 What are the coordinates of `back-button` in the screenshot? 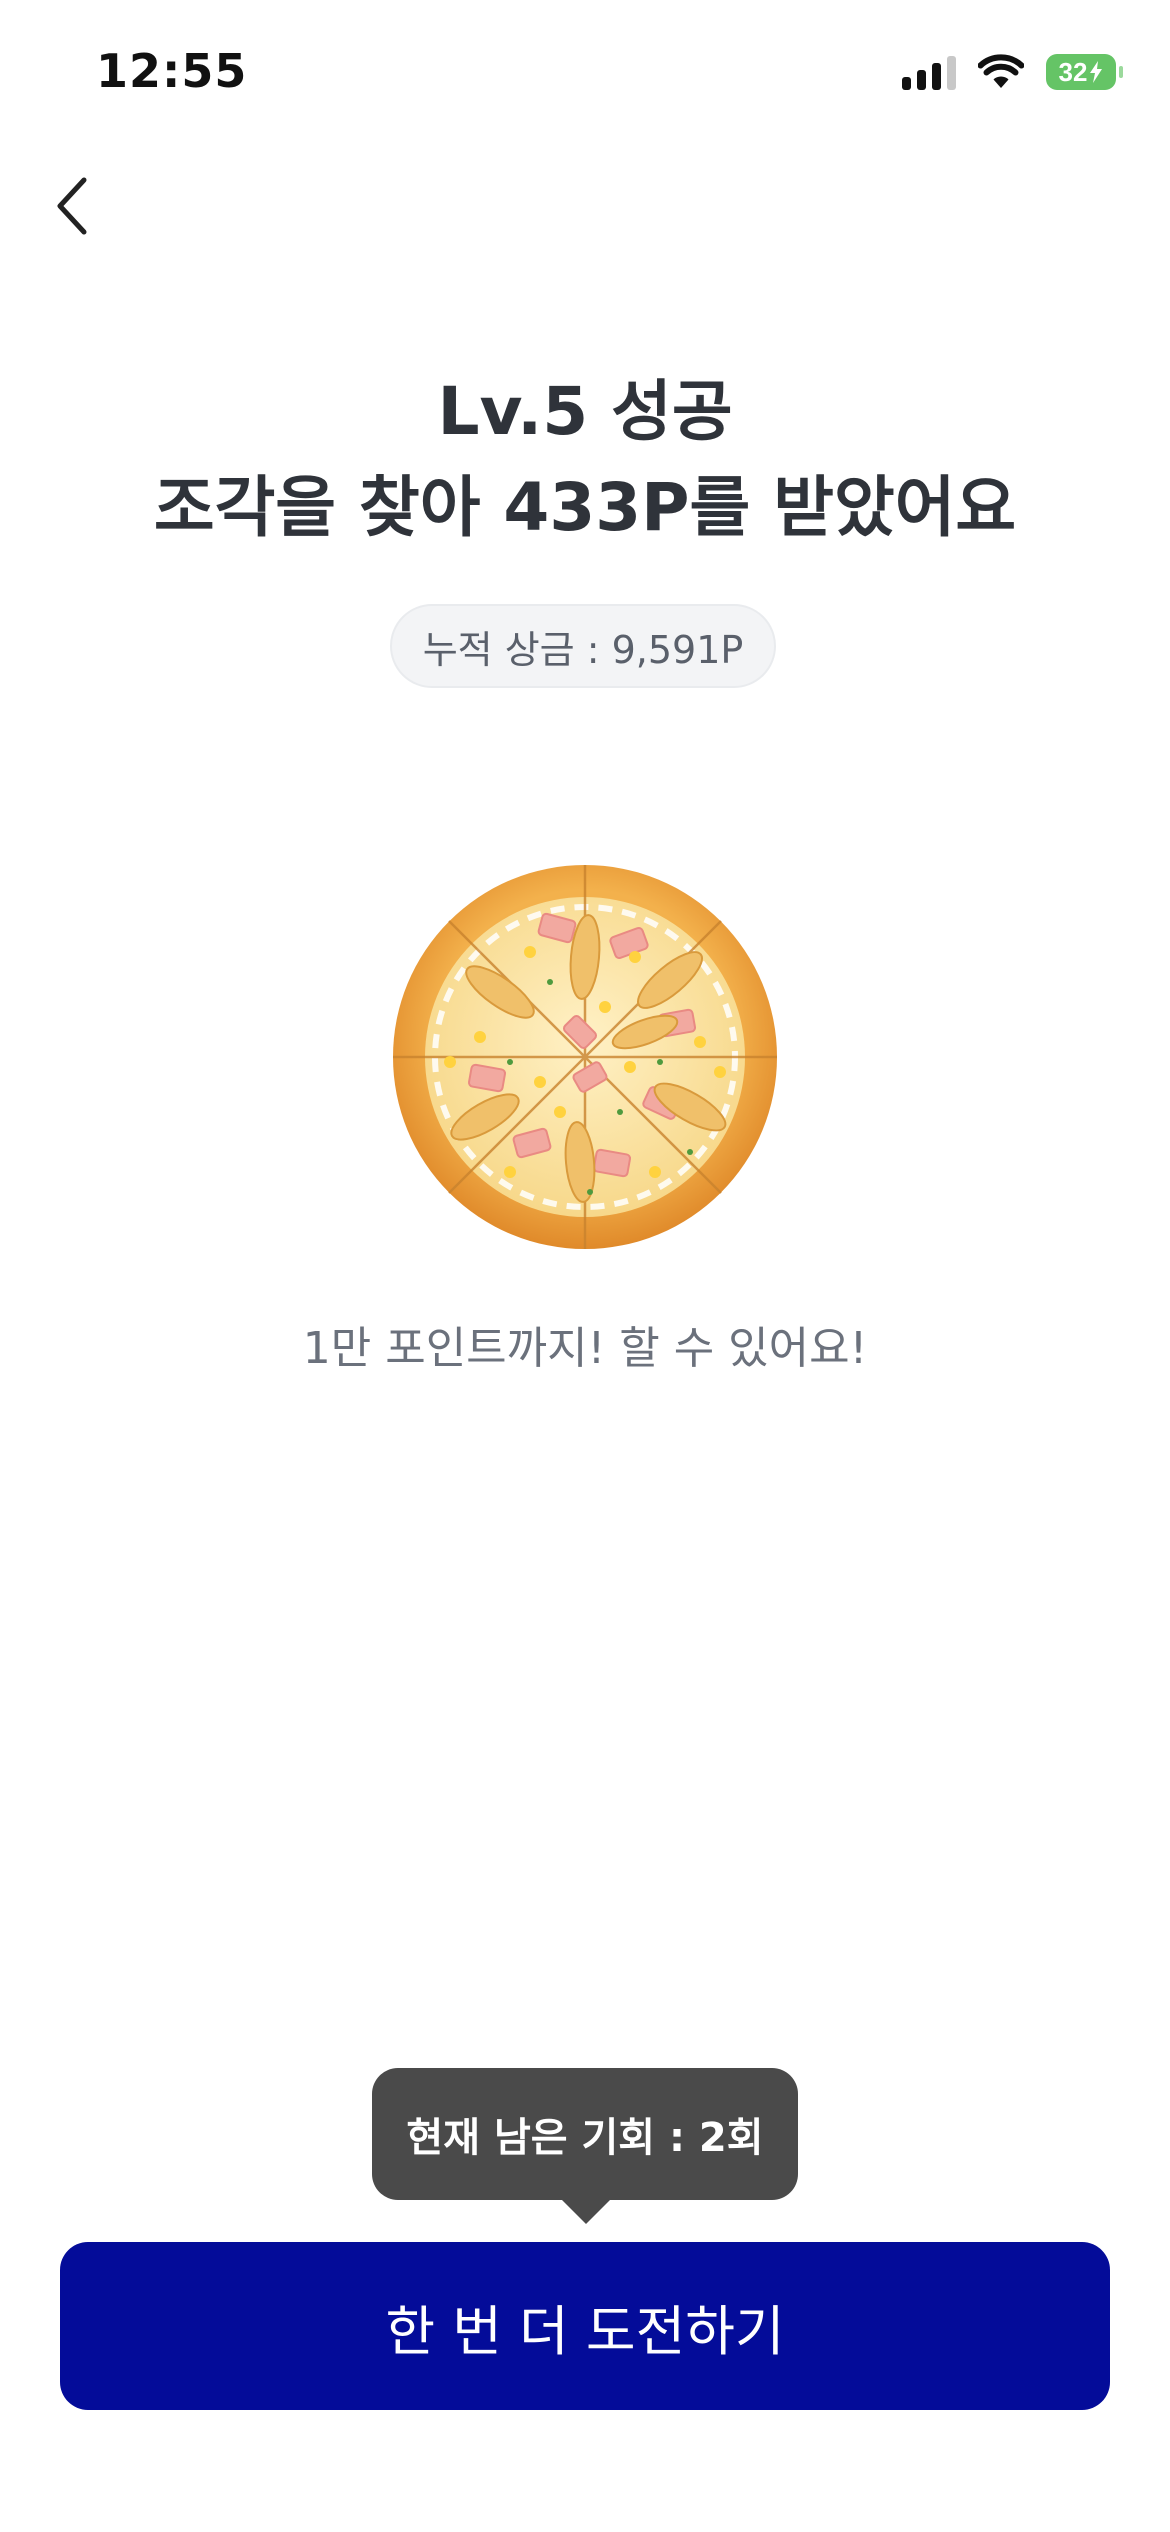 It's located at (72, 206).